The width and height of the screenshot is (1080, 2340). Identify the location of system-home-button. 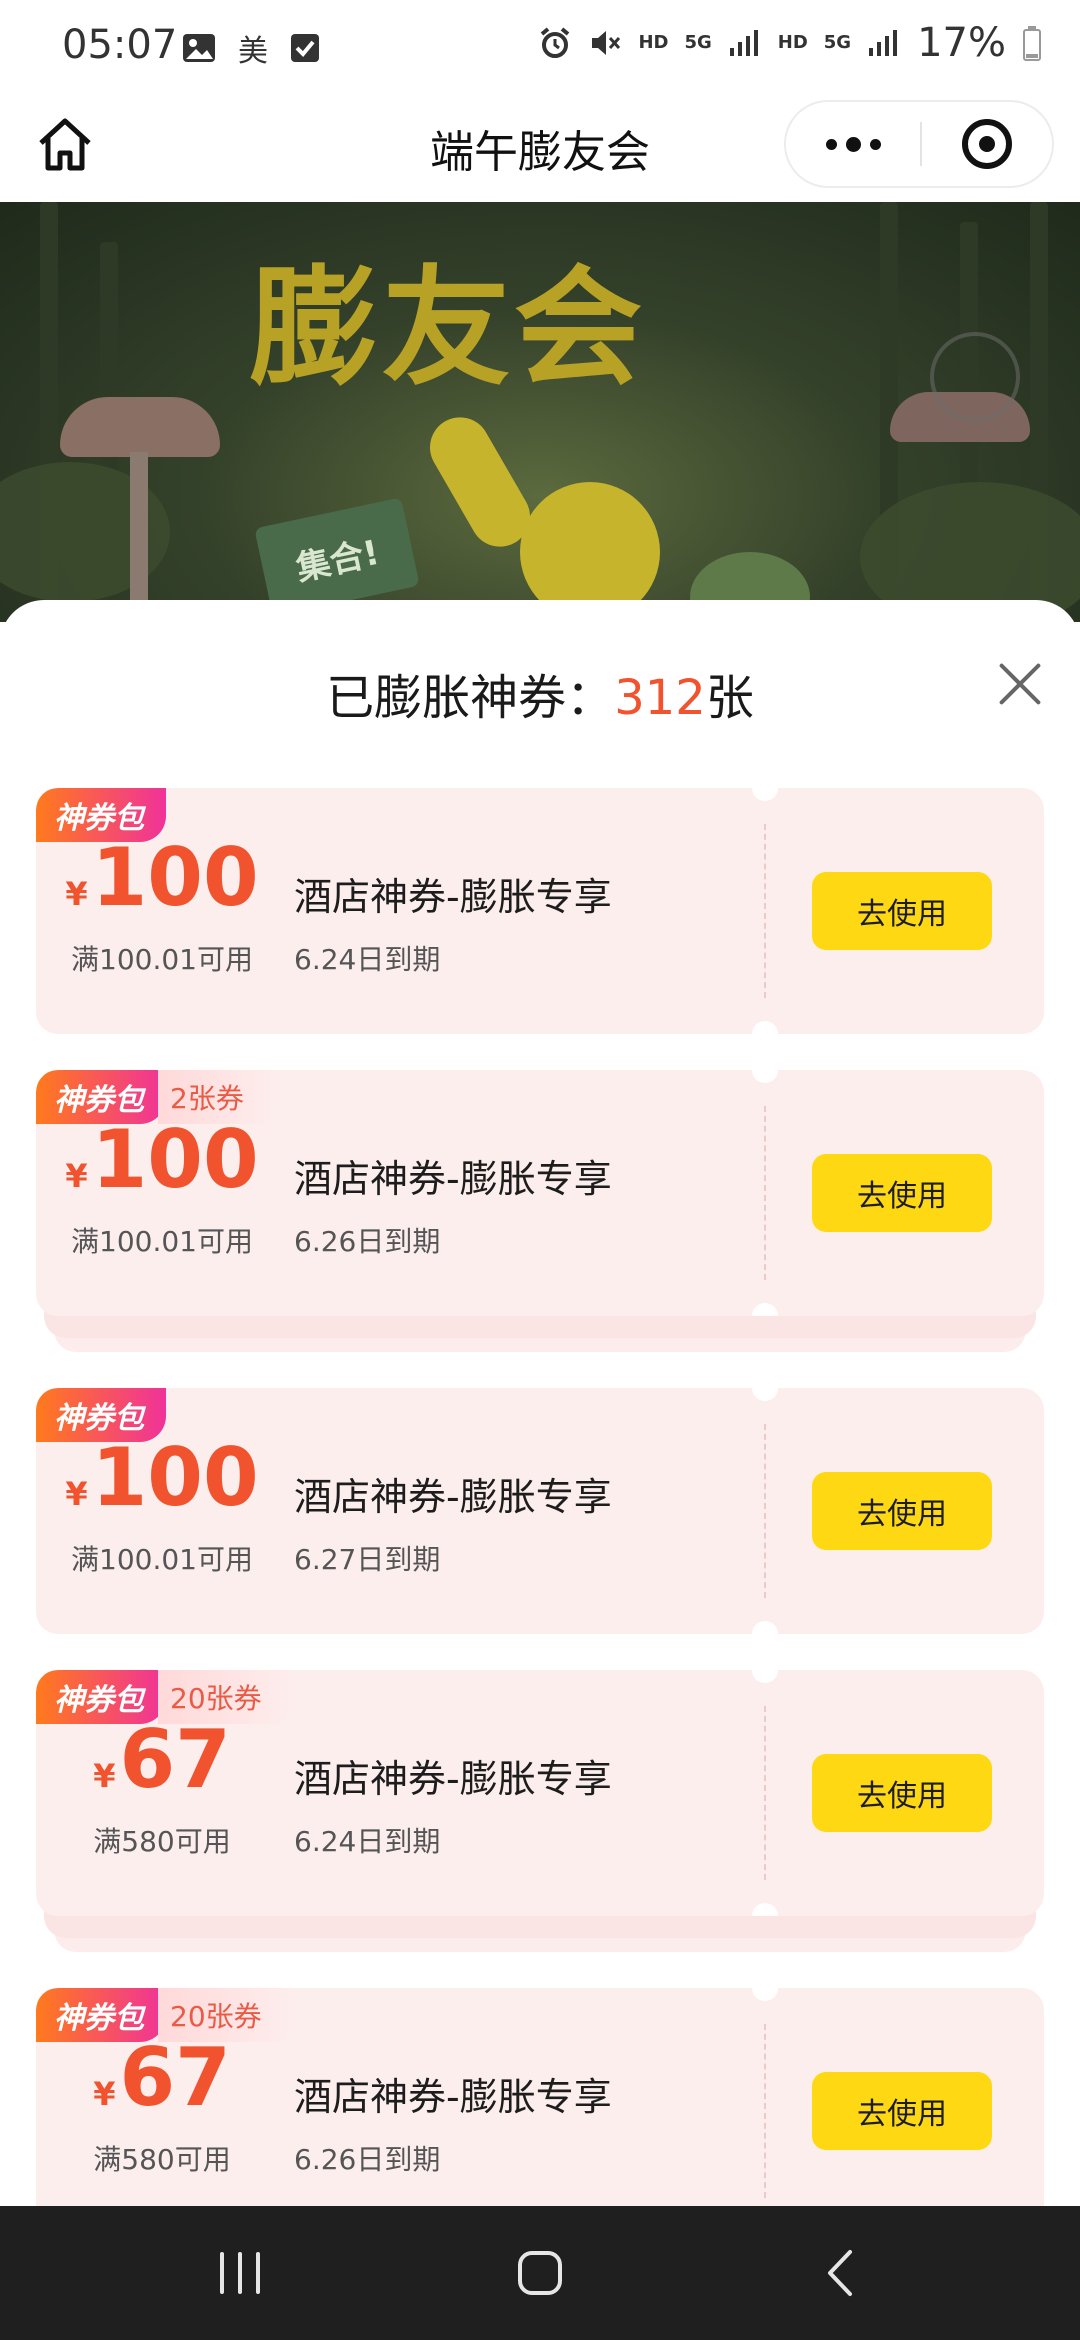
(540, 2273).